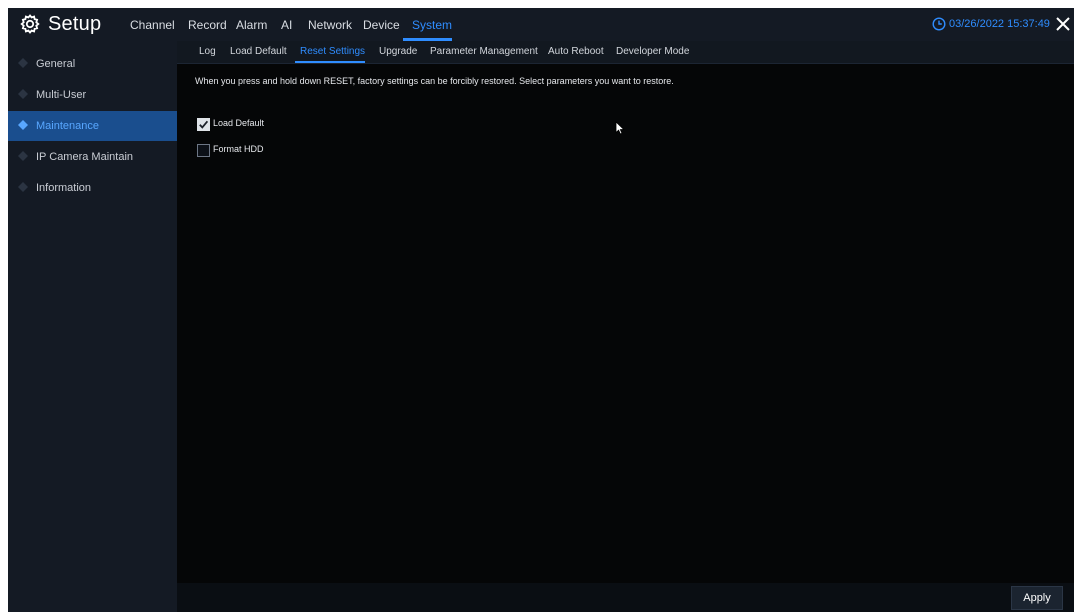 This screenshot has width=1074, height=612. Describe the element at coordinates (207, 25) in the screenshot. I see `nav-tab-record: Record` at that location.